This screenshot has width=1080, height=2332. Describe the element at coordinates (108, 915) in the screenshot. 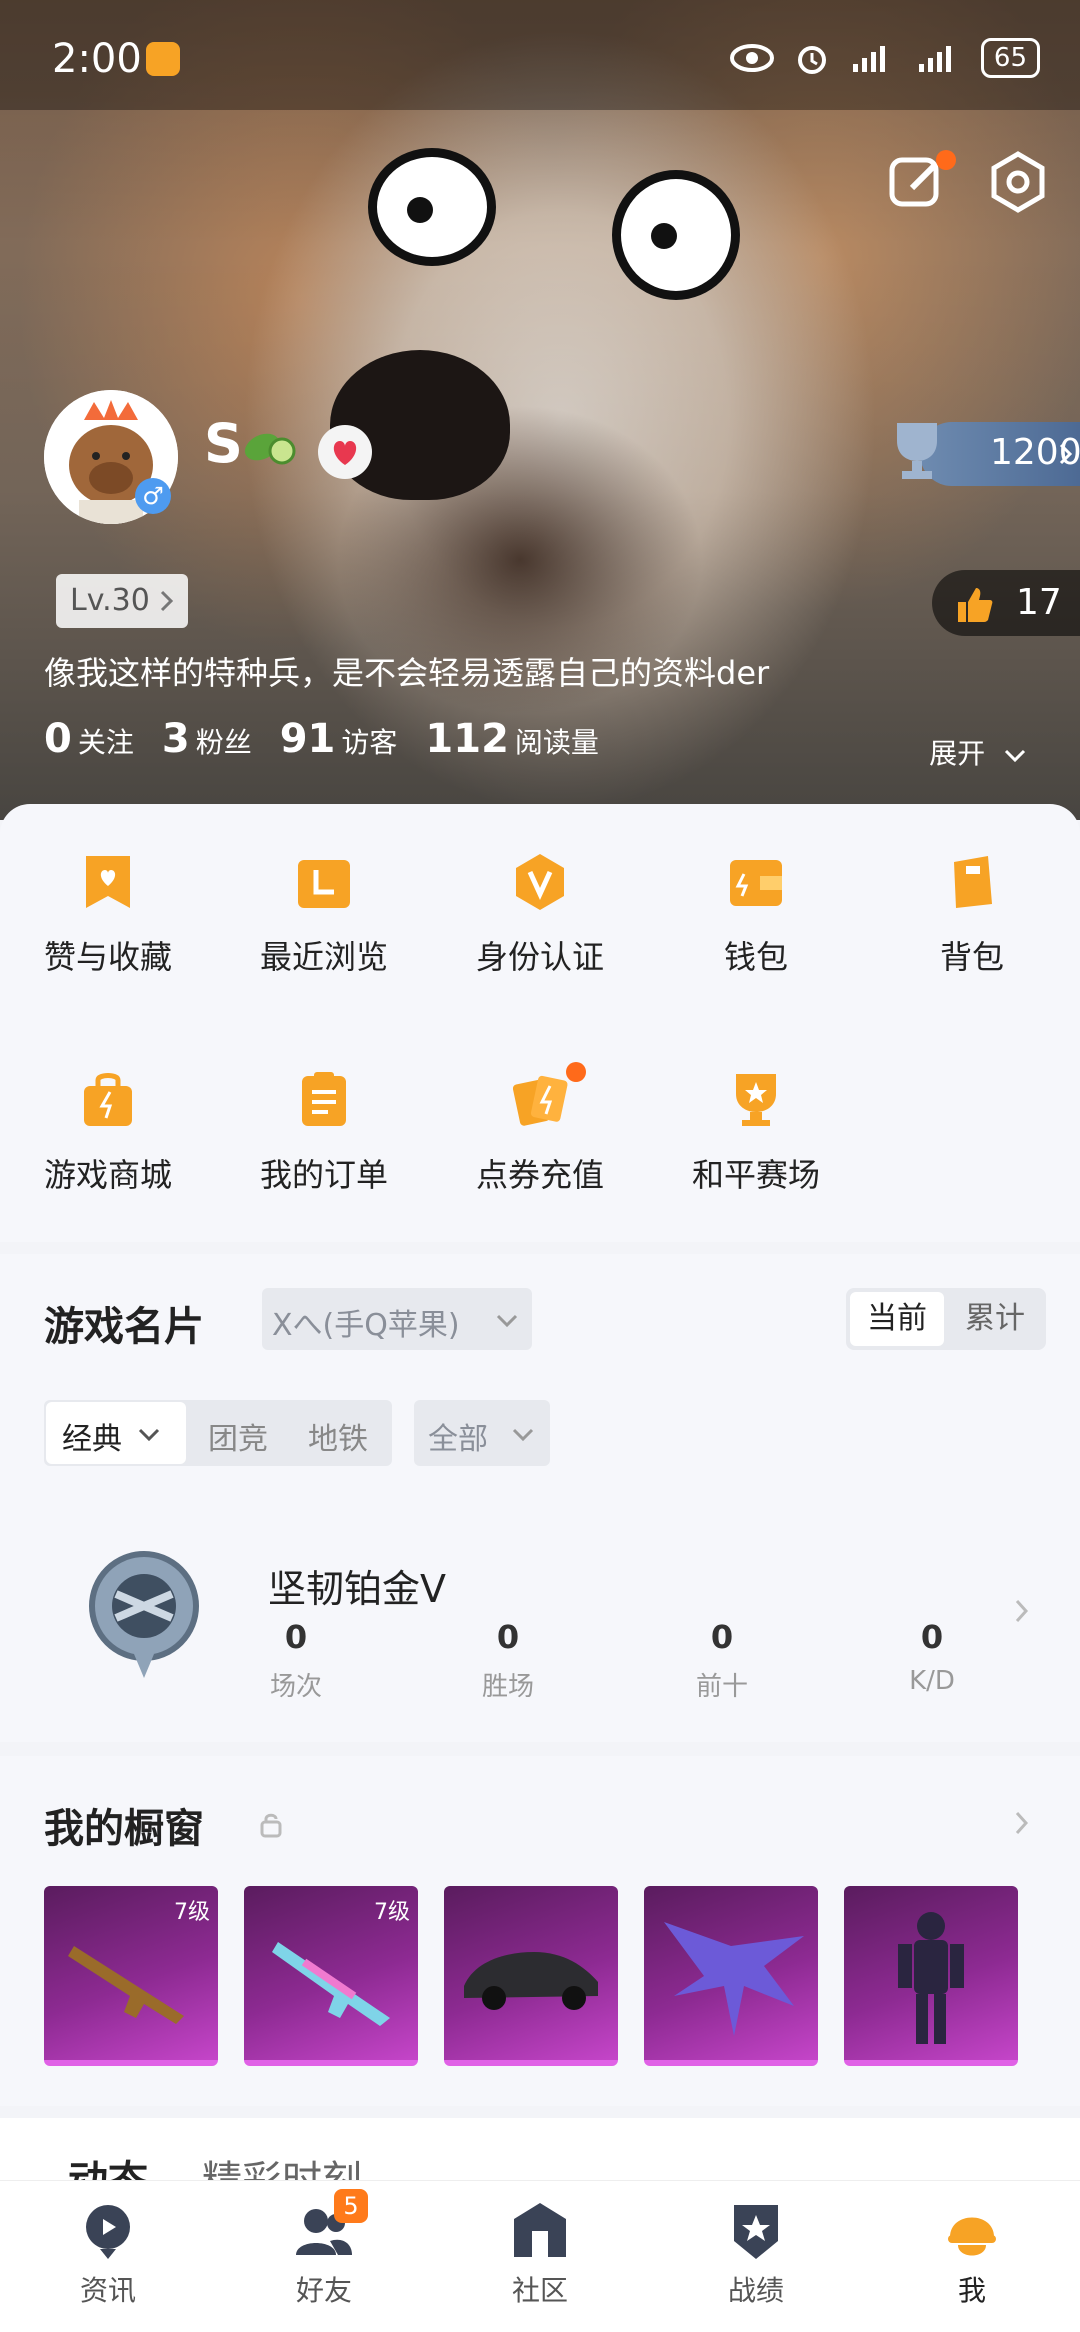

I see `menu-likes-favorites: 赞与收藏` at that location.